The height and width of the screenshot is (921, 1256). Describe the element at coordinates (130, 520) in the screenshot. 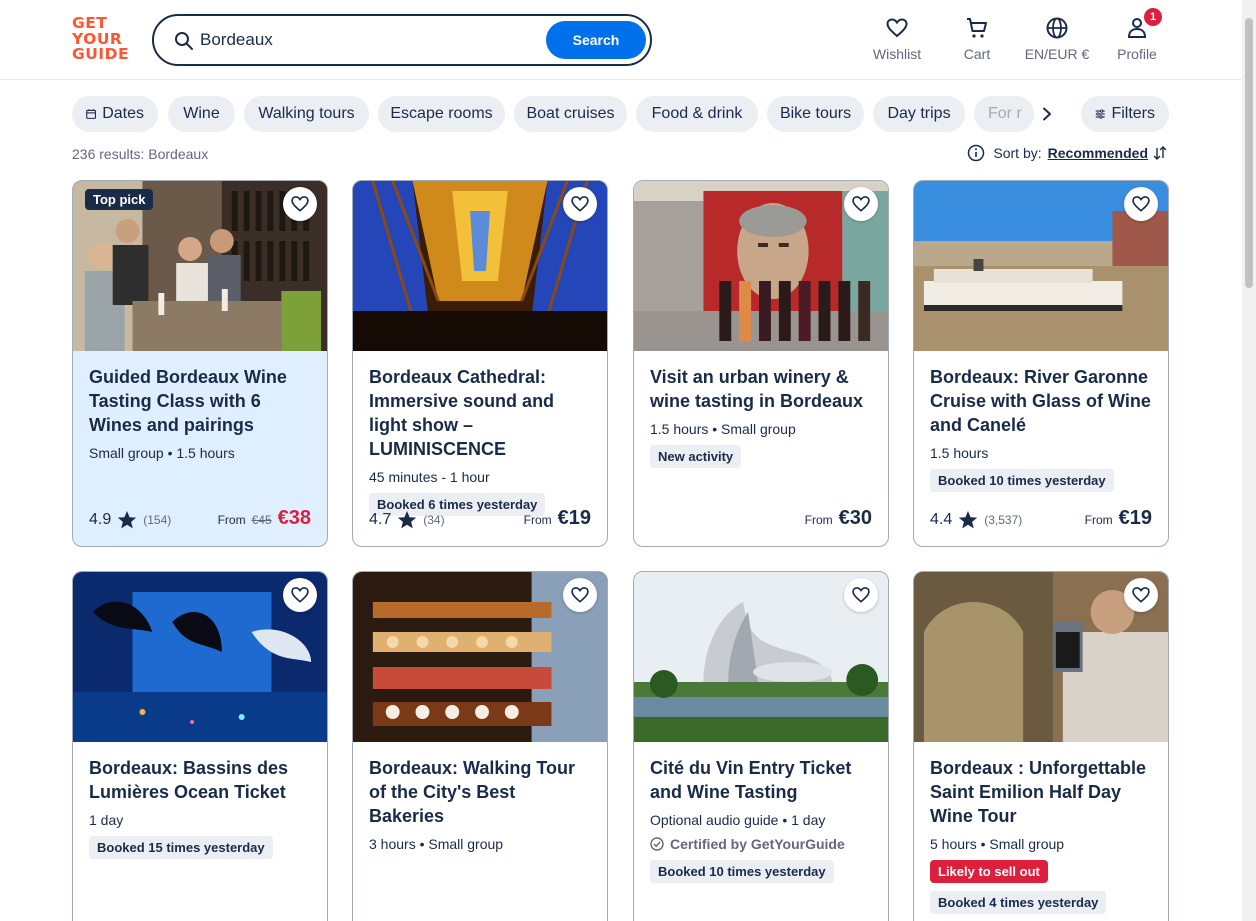

I see `rating: 4.9 (154)` at that location.